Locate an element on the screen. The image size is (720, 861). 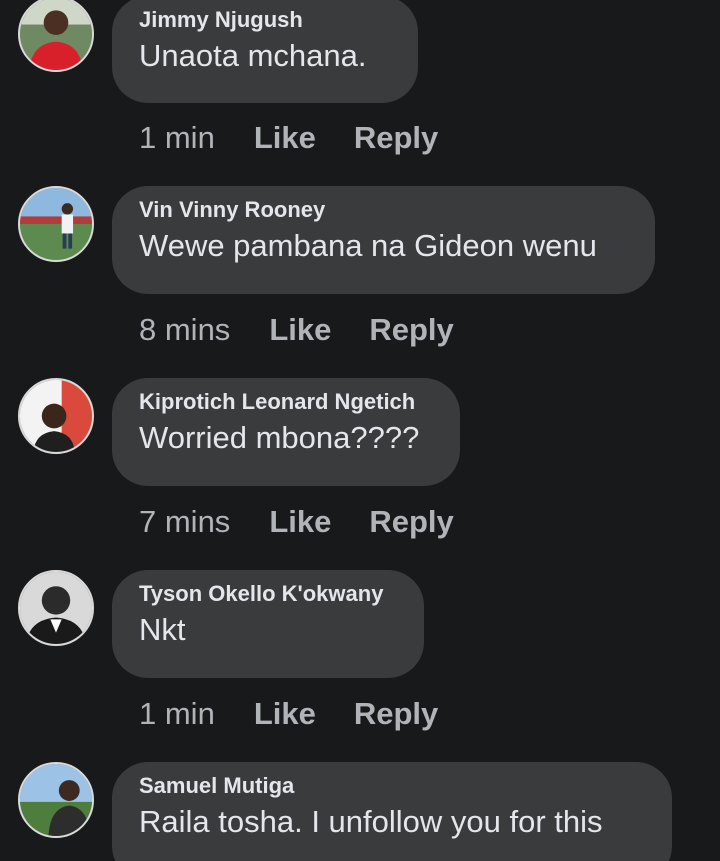
comment-author: Tyson Okello K'okwany is located at coordinates (268, 594).